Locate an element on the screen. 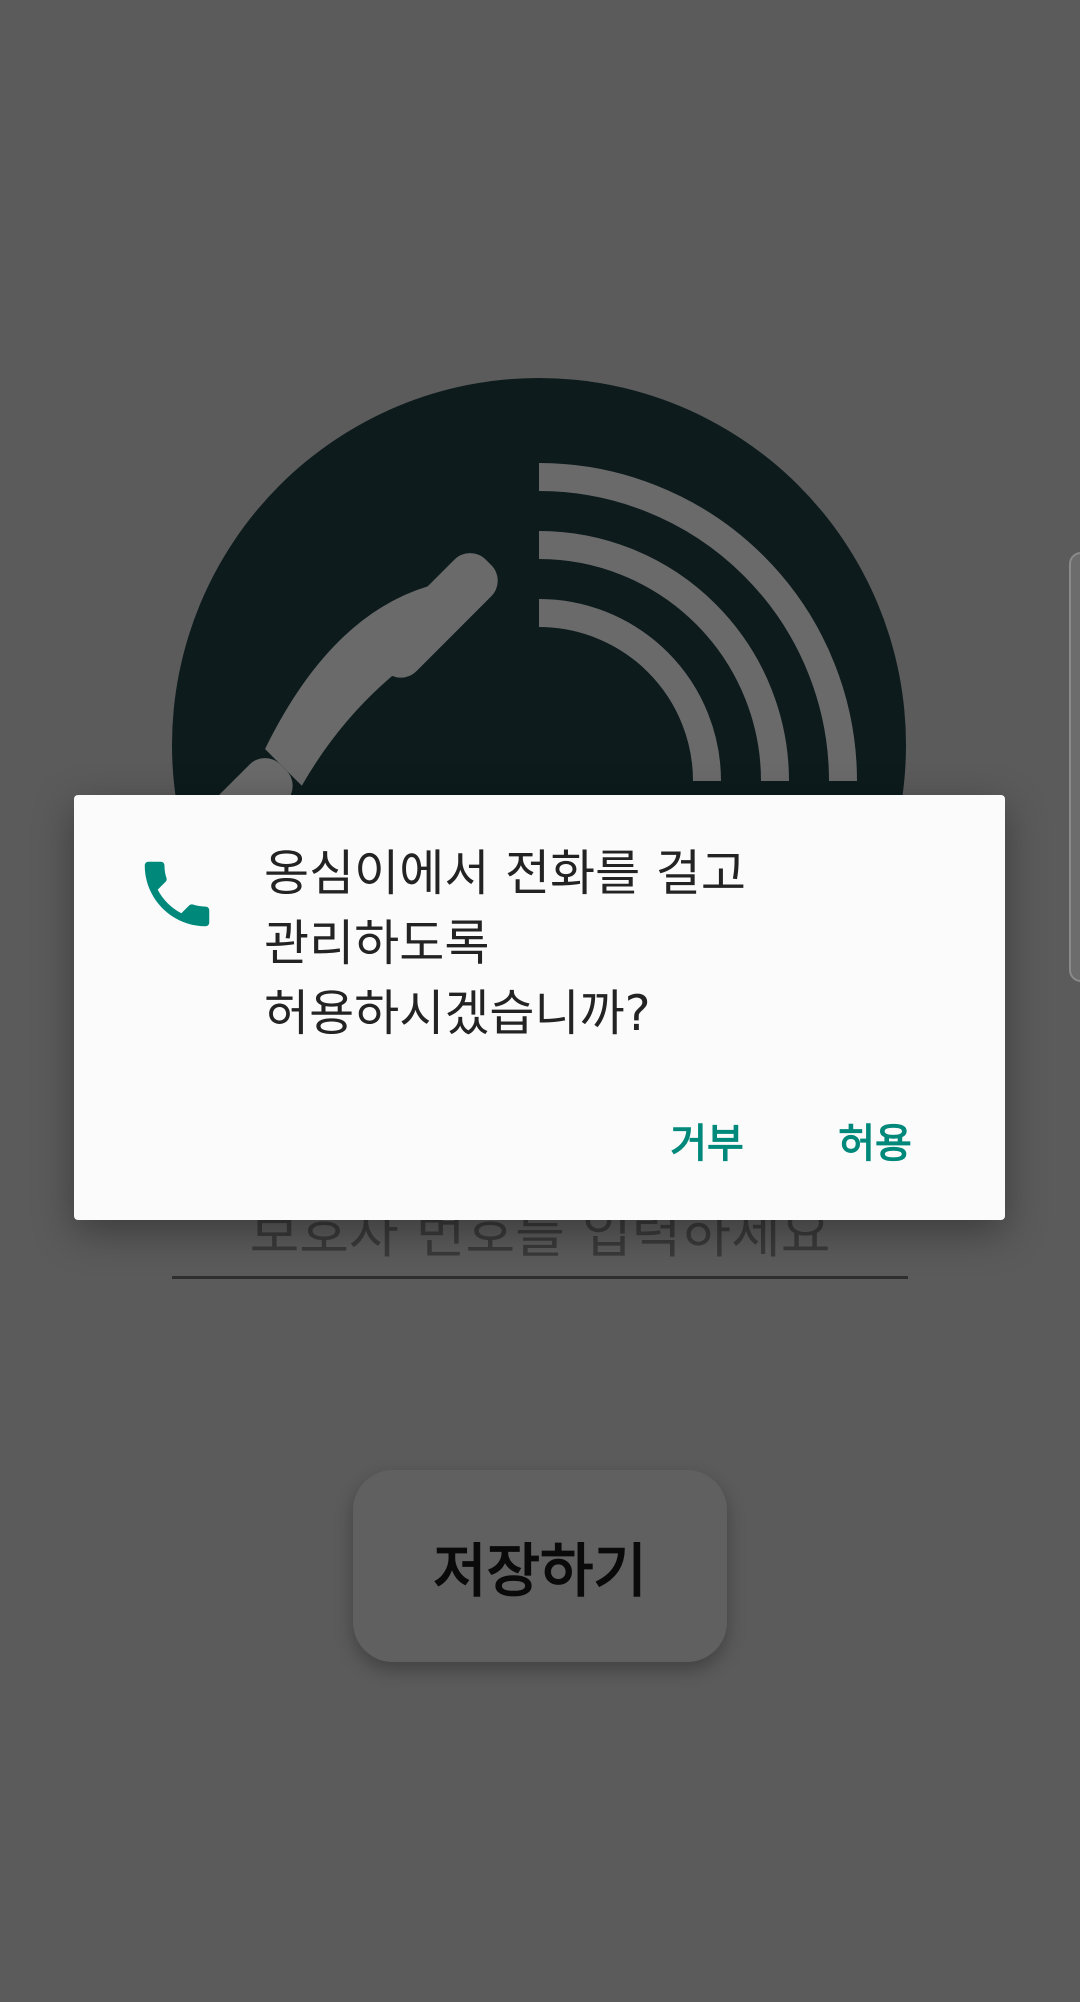 The image size is (1080, 2002). save-button: 저장하기 is located at coordinates (540, 1566).